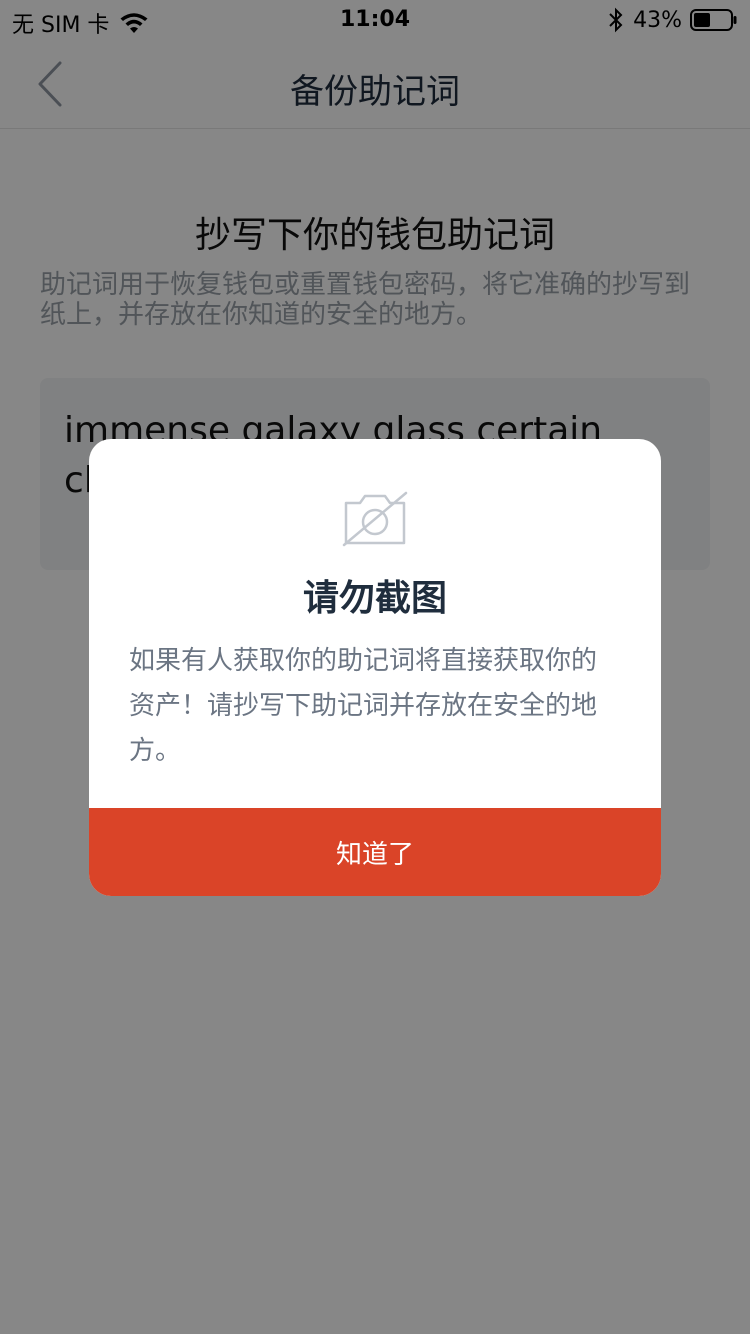 This screenshot has width=750, height=1334. Describe the element at coordinates (363, 706) in the screenshot. I see `modal-body: 如果有人获取你的助记词将直接获取你的资产！请抄写下助记词并存放在安全的地方。` at that location.